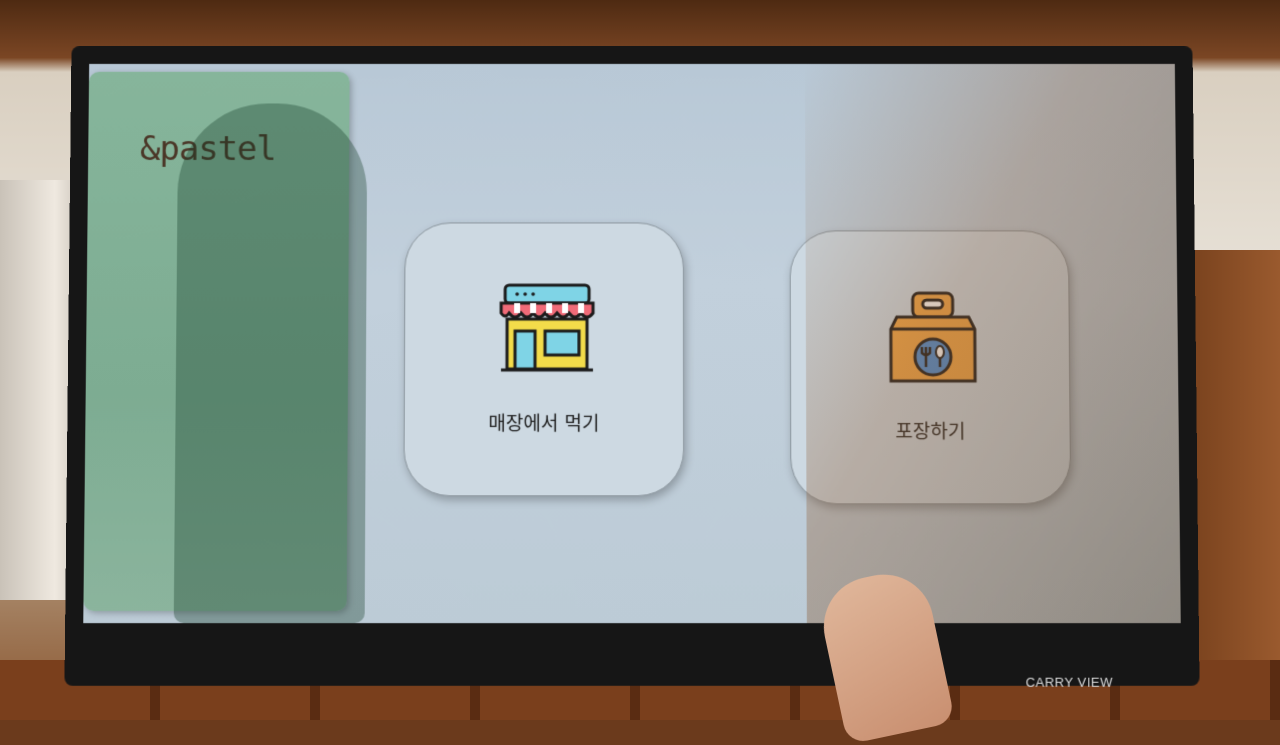  What do you see at coordinates (930, 430) in the screenshot?
I see `takeout-label: 포장하기` at bounding box center [930, 430].